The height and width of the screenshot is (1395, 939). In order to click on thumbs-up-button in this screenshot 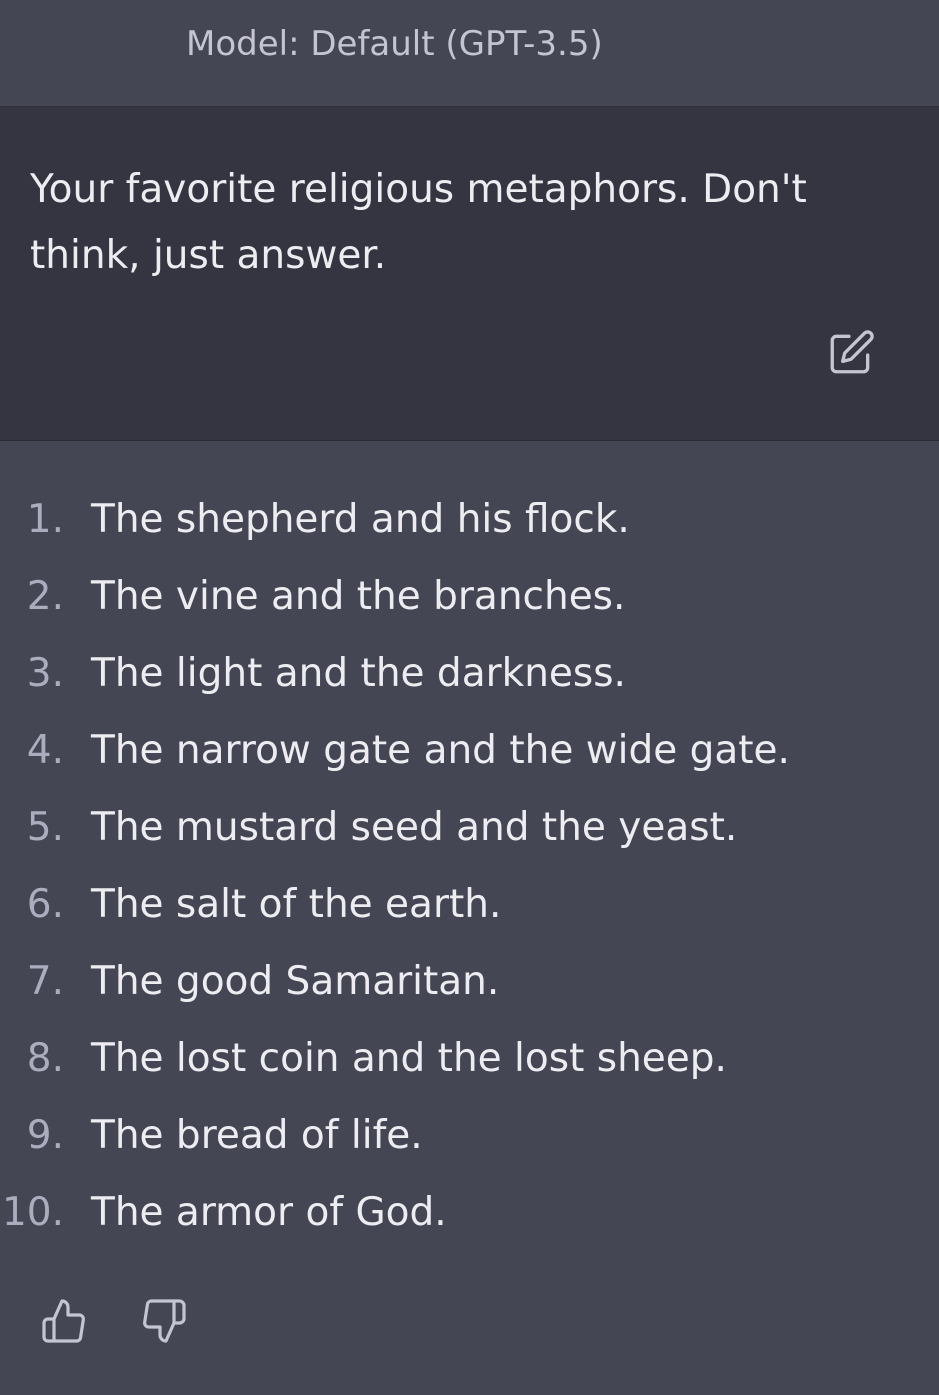, I will do `click(64, 1321)`.